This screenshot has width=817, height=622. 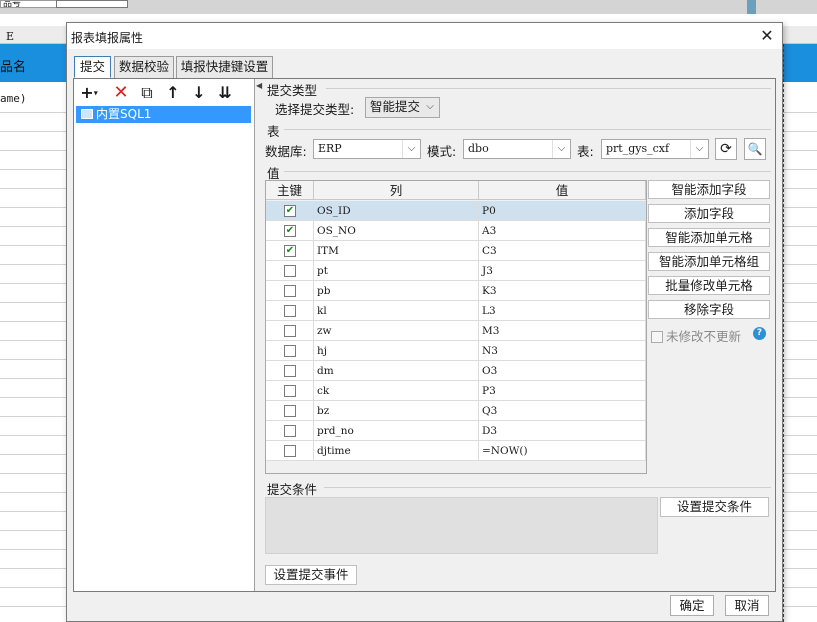 I want to click on column-header-column: 列, so click(x=396, y=190).